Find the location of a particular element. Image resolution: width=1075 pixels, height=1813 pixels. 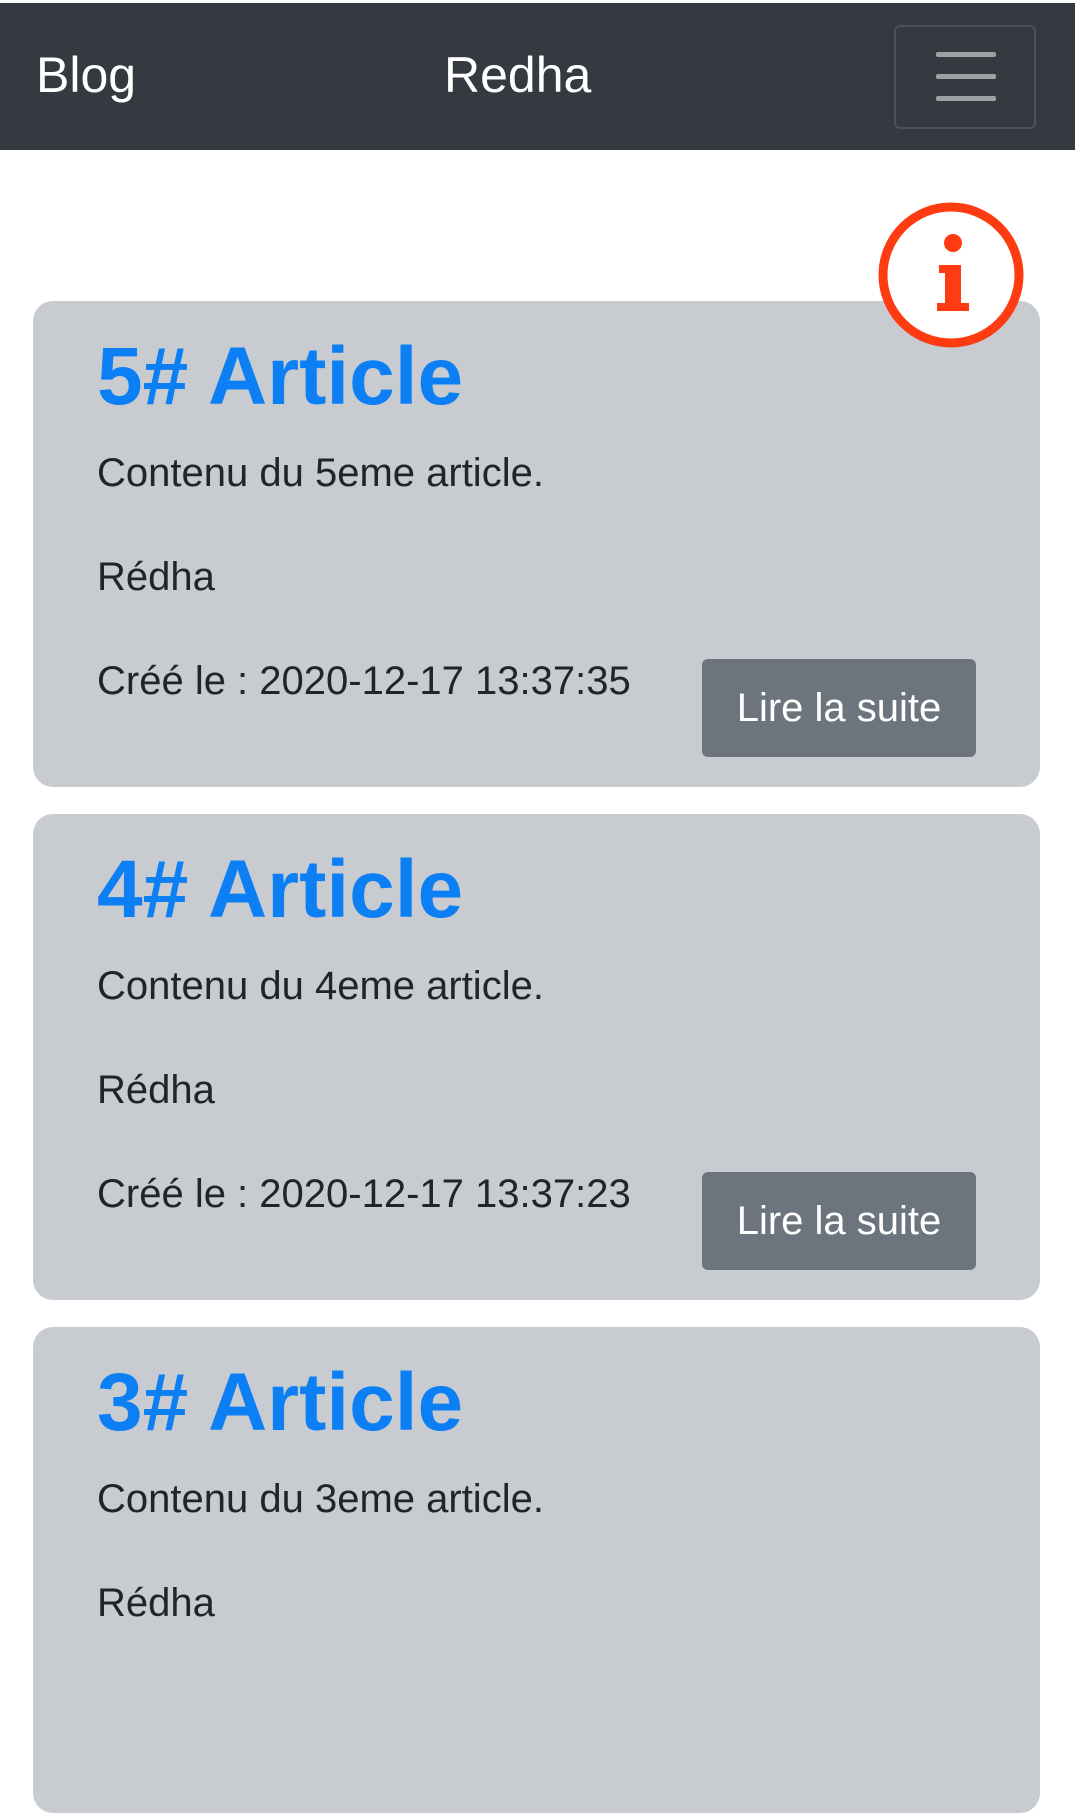

navbar-brand: Blog is located at coordinates (86, 75).